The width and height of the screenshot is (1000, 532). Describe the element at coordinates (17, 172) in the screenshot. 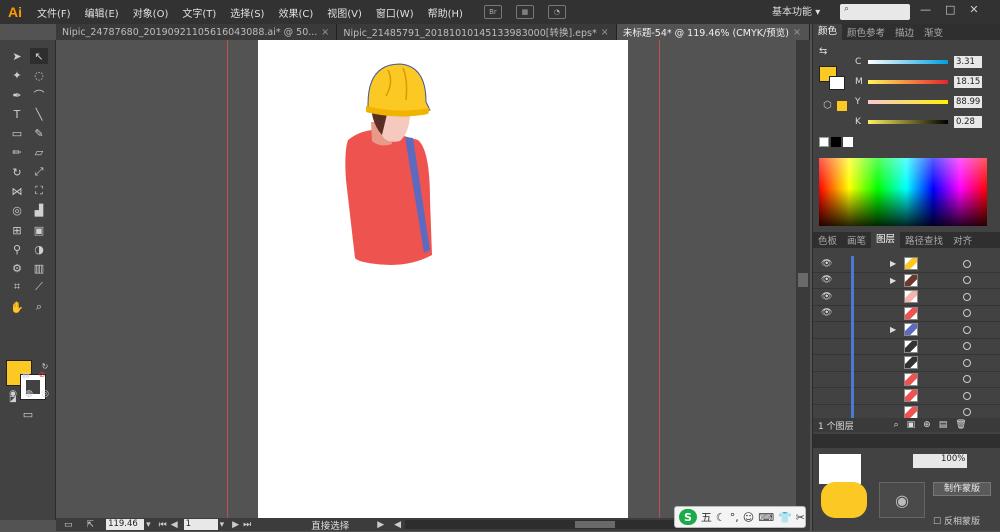

I see `rotate-tool-icon: ↻` at that location.